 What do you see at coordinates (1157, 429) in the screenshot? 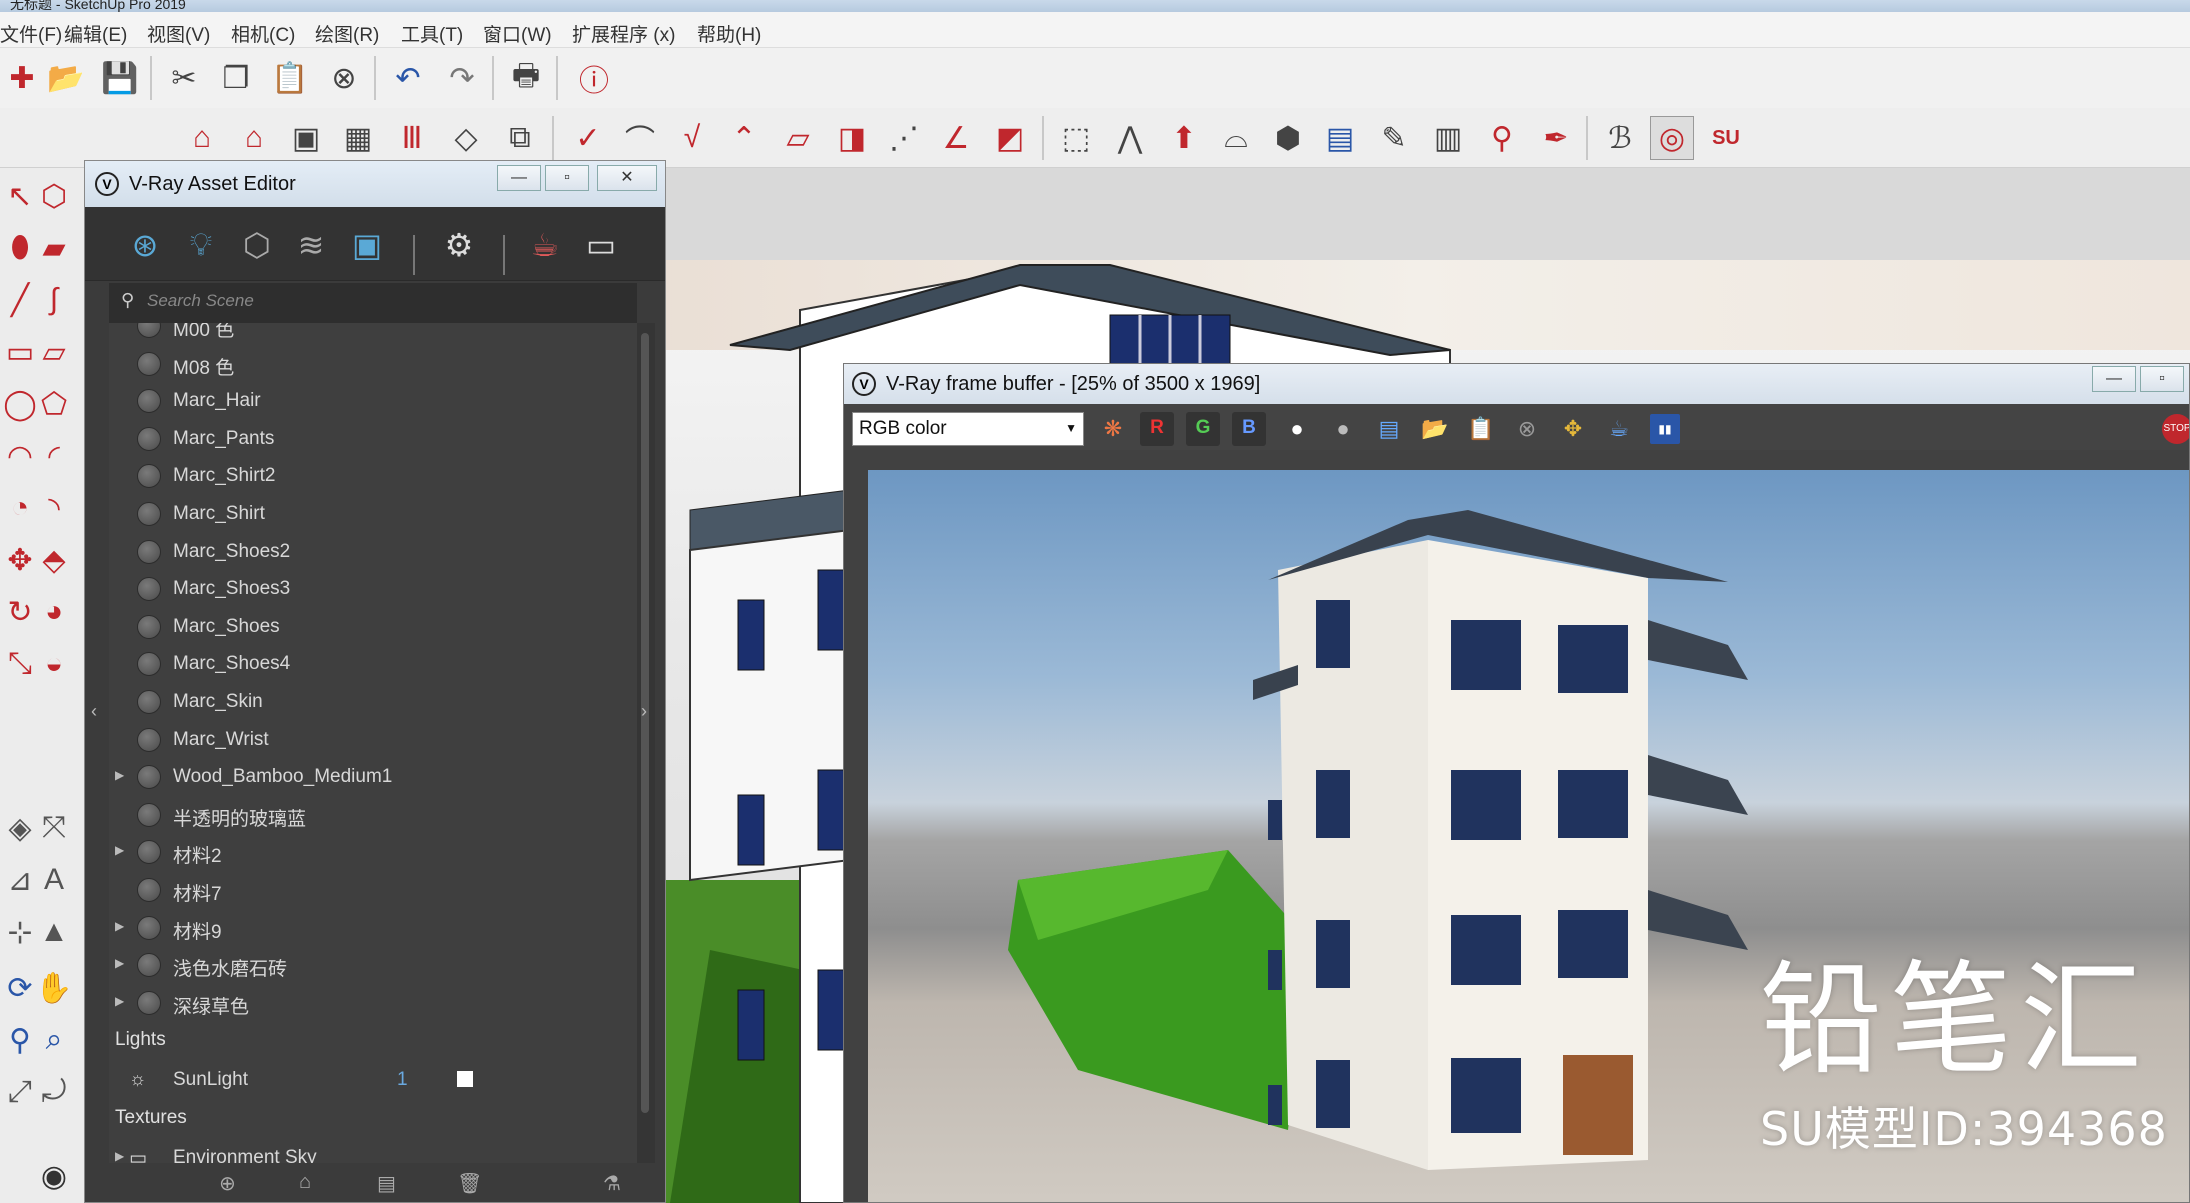
I see `red-channel-button: R` at bounding box center [1157, 429].